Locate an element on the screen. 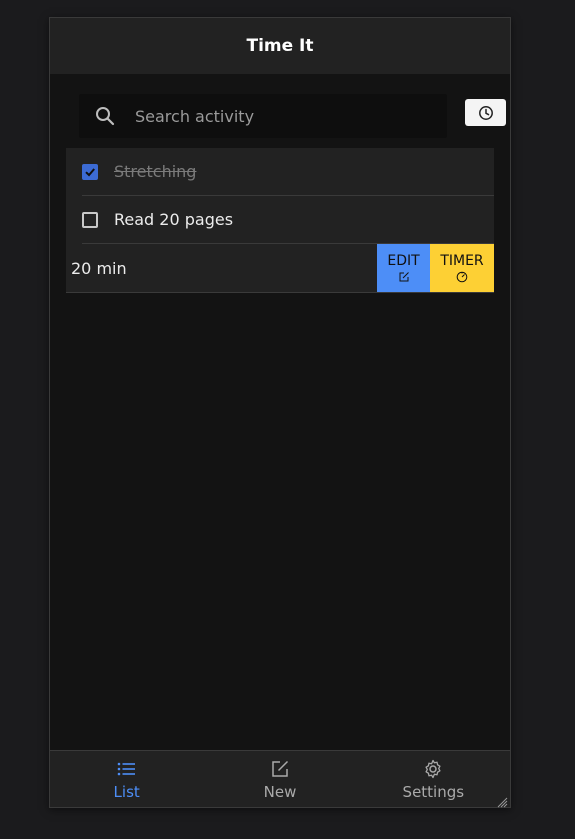 This screenshot has height=839, width=575. timer-button-label: TIMER is located at coordinates (462, 261).